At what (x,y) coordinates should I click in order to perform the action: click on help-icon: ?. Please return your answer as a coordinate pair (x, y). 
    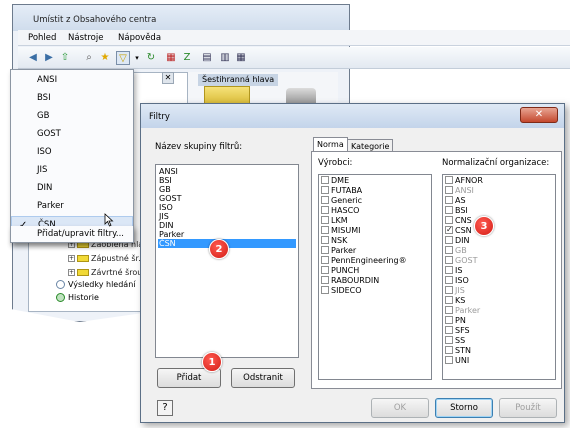
    Looking at the image, I should click on (165, 408).